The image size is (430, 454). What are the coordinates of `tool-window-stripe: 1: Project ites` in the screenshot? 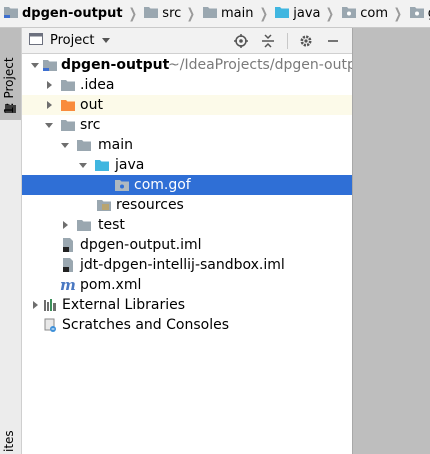 It's located at (11, 241).